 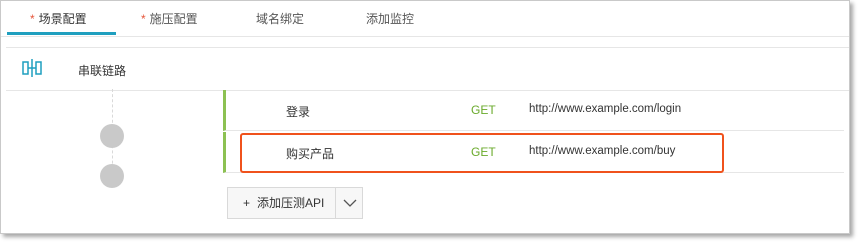 I want to click on chain-link-icon, so click(x=32, y=68).